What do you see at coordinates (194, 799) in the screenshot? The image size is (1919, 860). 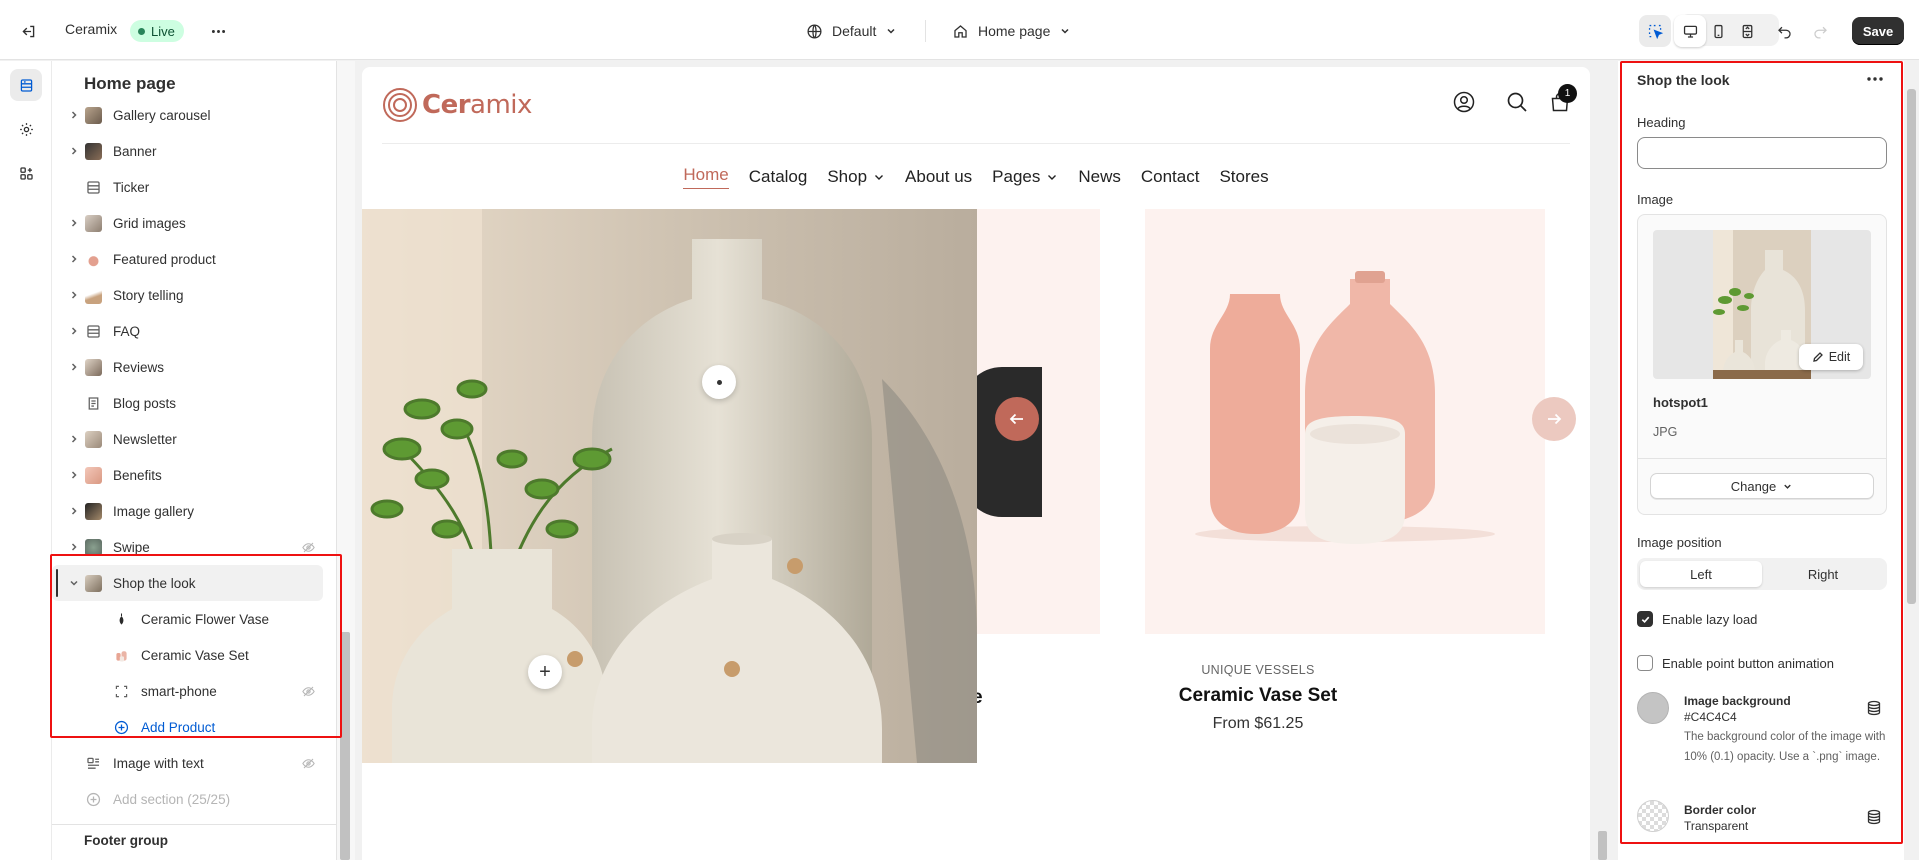 I see `add-section-button: Add section (25/25)` at bounding box center [194, 799].